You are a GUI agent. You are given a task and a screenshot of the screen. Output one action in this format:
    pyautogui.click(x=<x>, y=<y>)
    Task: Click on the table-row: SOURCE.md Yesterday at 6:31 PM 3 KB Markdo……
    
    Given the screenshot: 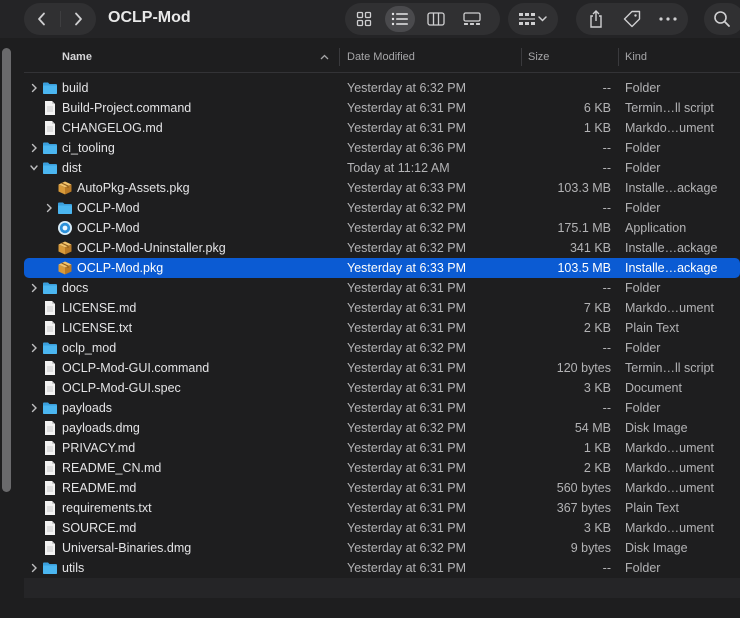 What is the action you would take?
    pyautogui.click(x=382, y=528)
    